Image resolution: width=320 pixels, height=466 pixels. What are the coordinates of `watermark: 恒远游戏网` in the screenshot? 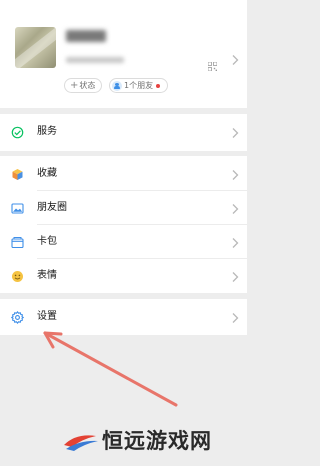 It's located at (152, 442).